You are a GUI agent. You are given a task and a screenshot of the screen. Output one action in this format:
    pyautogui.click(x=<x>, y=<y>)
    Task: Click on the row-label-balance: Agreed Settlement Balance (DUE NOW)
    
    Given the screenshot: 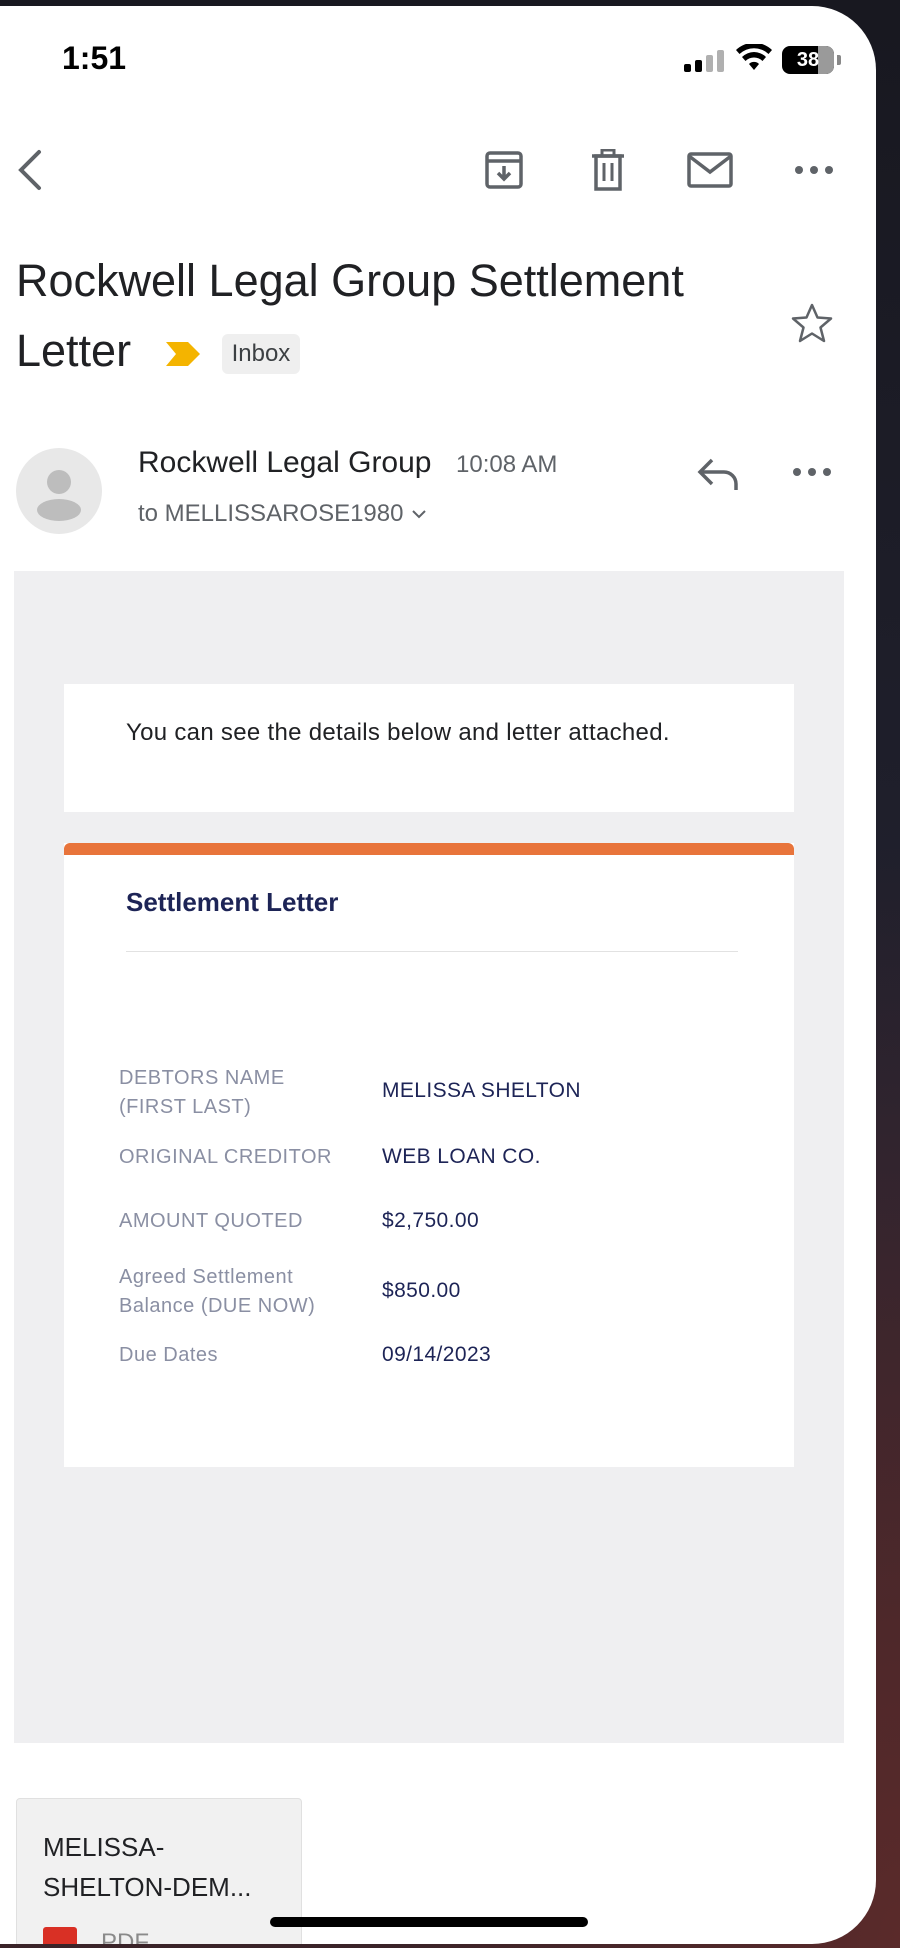 What is the action you would take?
    pyautogui.click(x=217, y=1291)
    